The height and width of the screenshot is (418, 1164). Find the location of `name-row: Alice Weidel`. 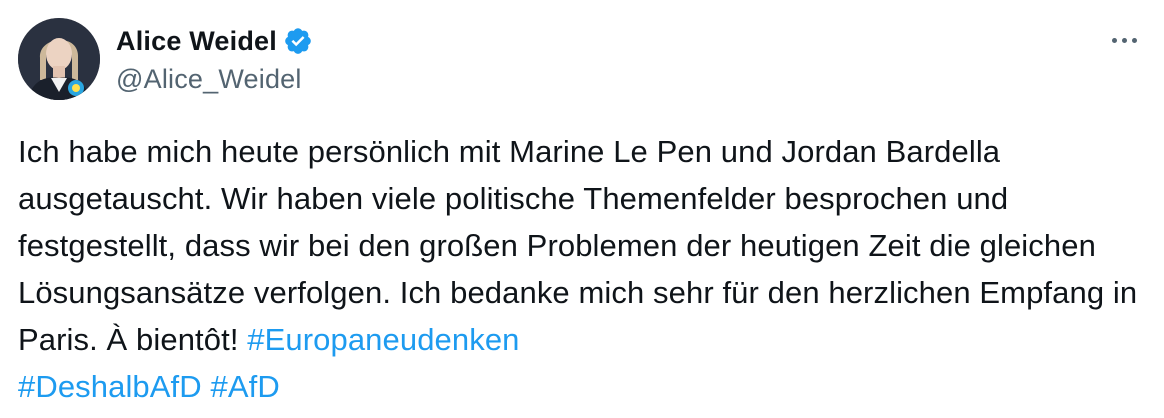

name-row: Alice Weidel is located at coordinates (214, 41).